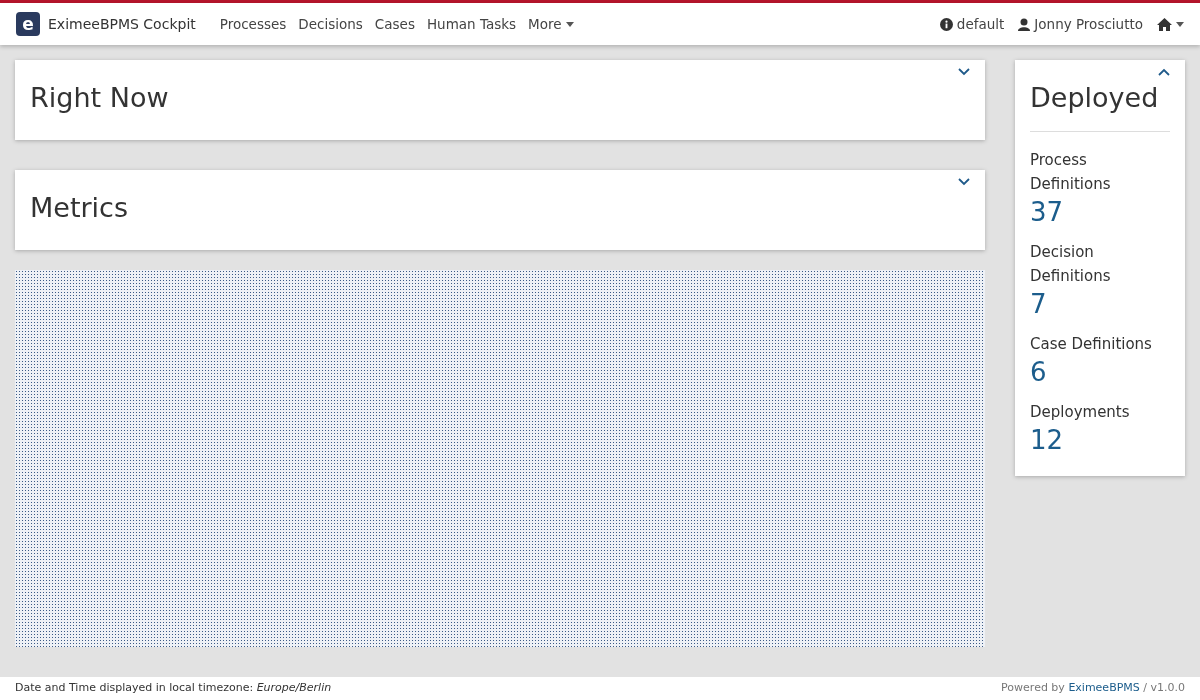 The height and width of the screenshot is (700, 1200). I want to click on nav-link: More, so click(551, 24).